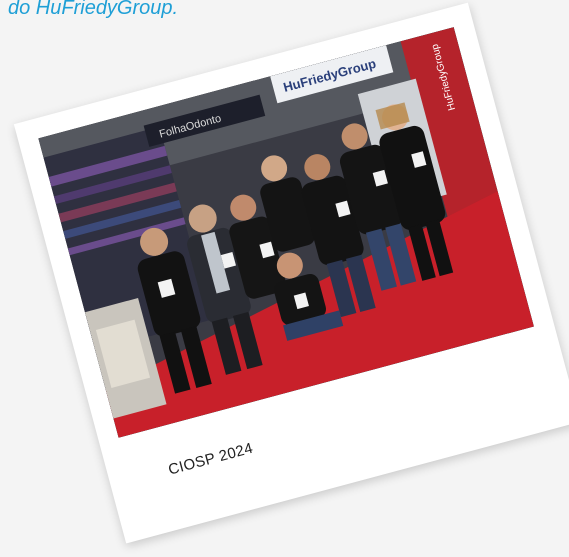 The height and width of the screenshot is (557, 569). Describe the element at coordinates (93, 9) in the screenshot. I see `headline-text: do HuFriedyGroup.` at that location.